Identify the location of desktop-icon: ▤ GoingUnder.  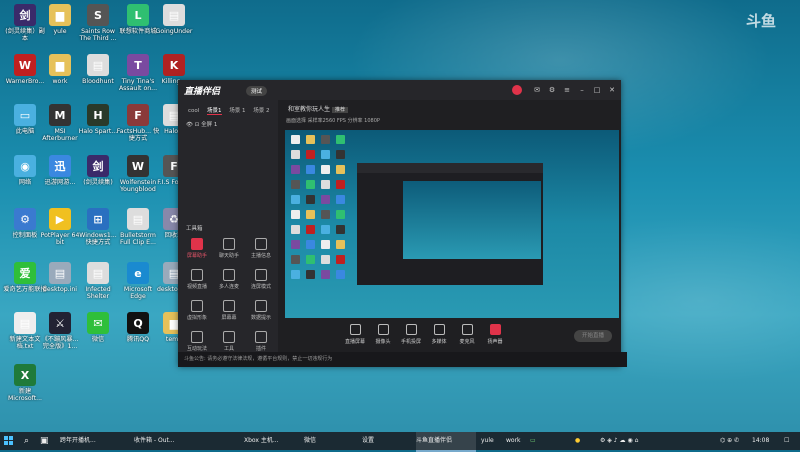
(174, 19).